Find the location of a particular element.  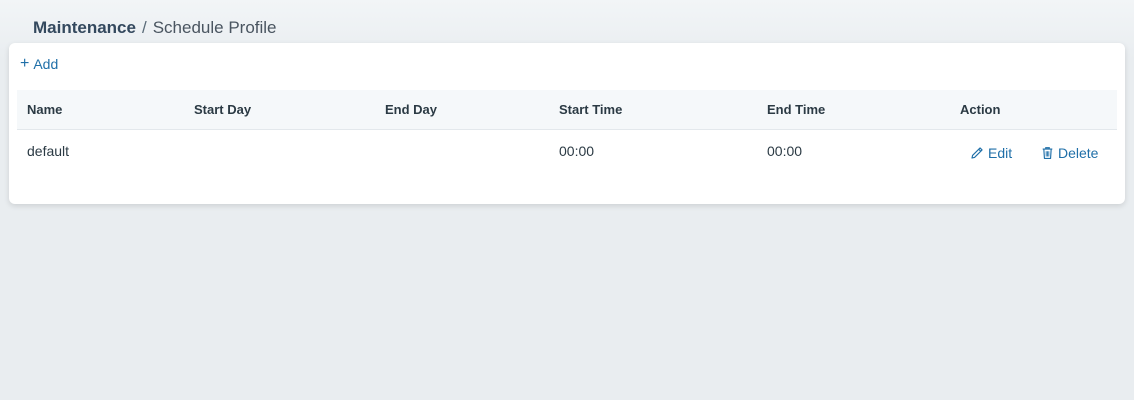

breadcrumb: Maintenance / Schedule Profile is located at coordinates (155, 28).